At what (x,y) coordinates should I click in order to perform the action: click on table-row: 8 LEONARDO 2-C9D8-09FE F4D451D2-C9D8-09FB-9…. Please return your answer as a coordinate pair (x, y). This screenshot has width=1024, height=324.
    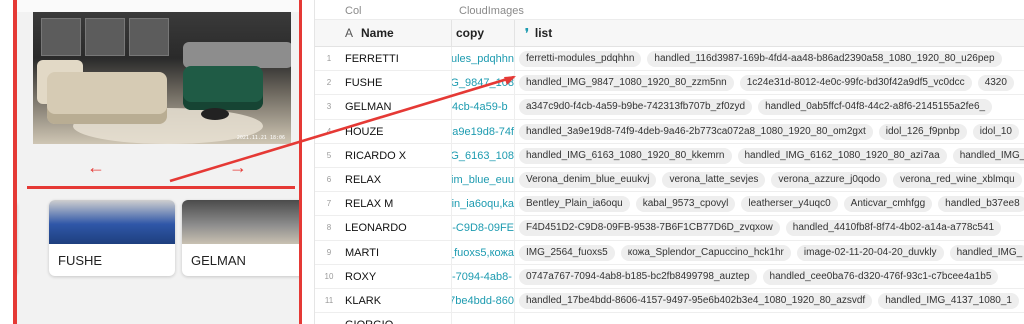
    Looking at the image, I should click on (669, 228).